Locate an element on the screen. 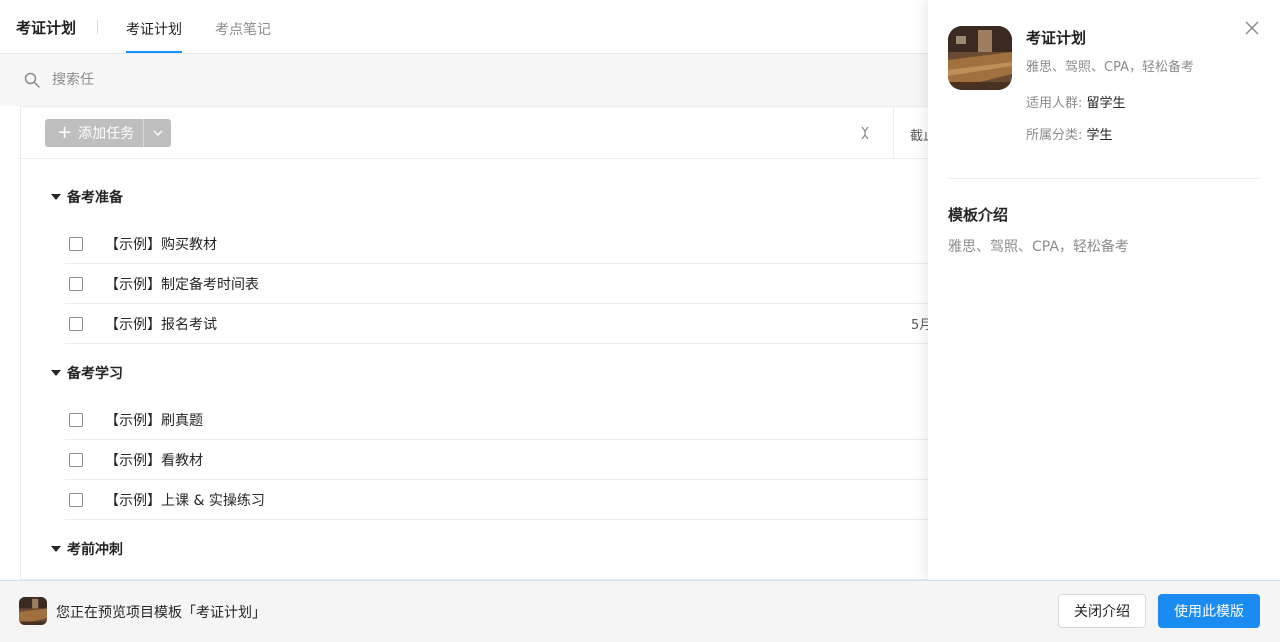 The image size is (1280, 642). task-row: 【示例】刷真题 is located at coordinates (496, 420).